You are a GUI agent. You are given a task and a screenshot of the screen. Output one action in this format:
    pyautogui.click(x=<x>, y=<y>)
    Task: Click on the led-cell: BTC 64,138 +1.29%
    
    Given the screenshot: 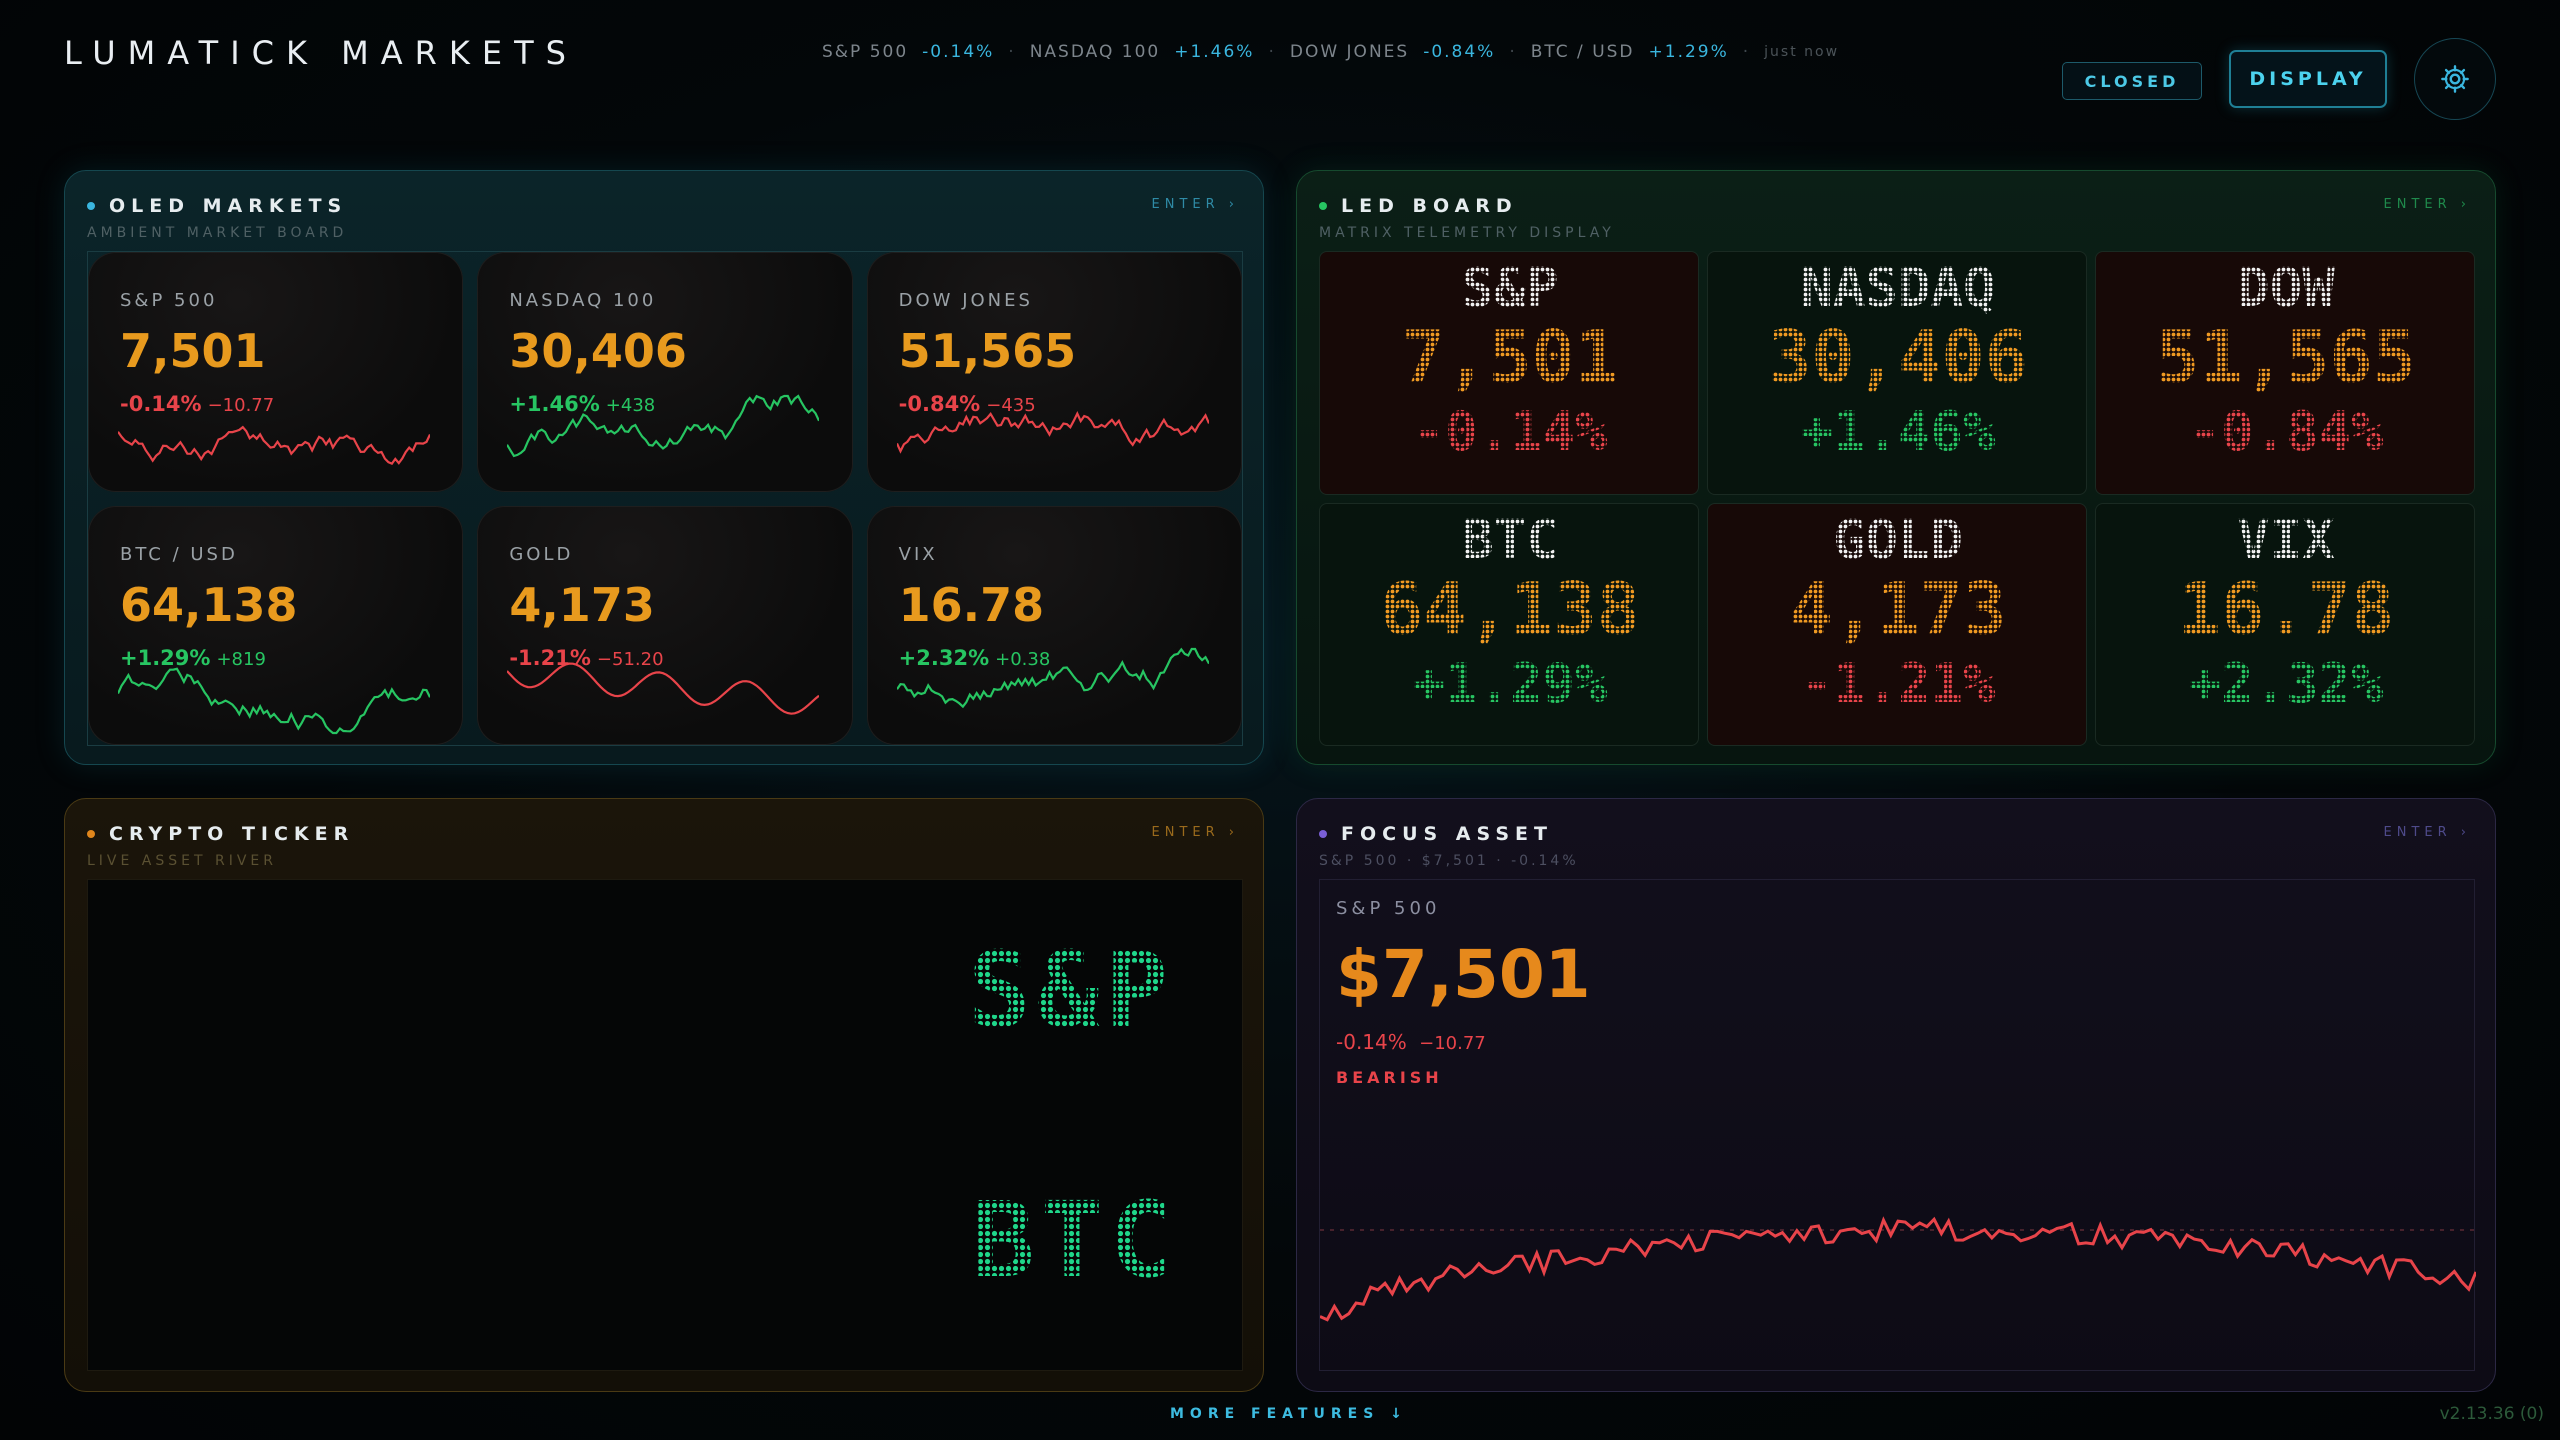 What is the action you would take?
    pyautogui.click(x=1509, y=624)
    